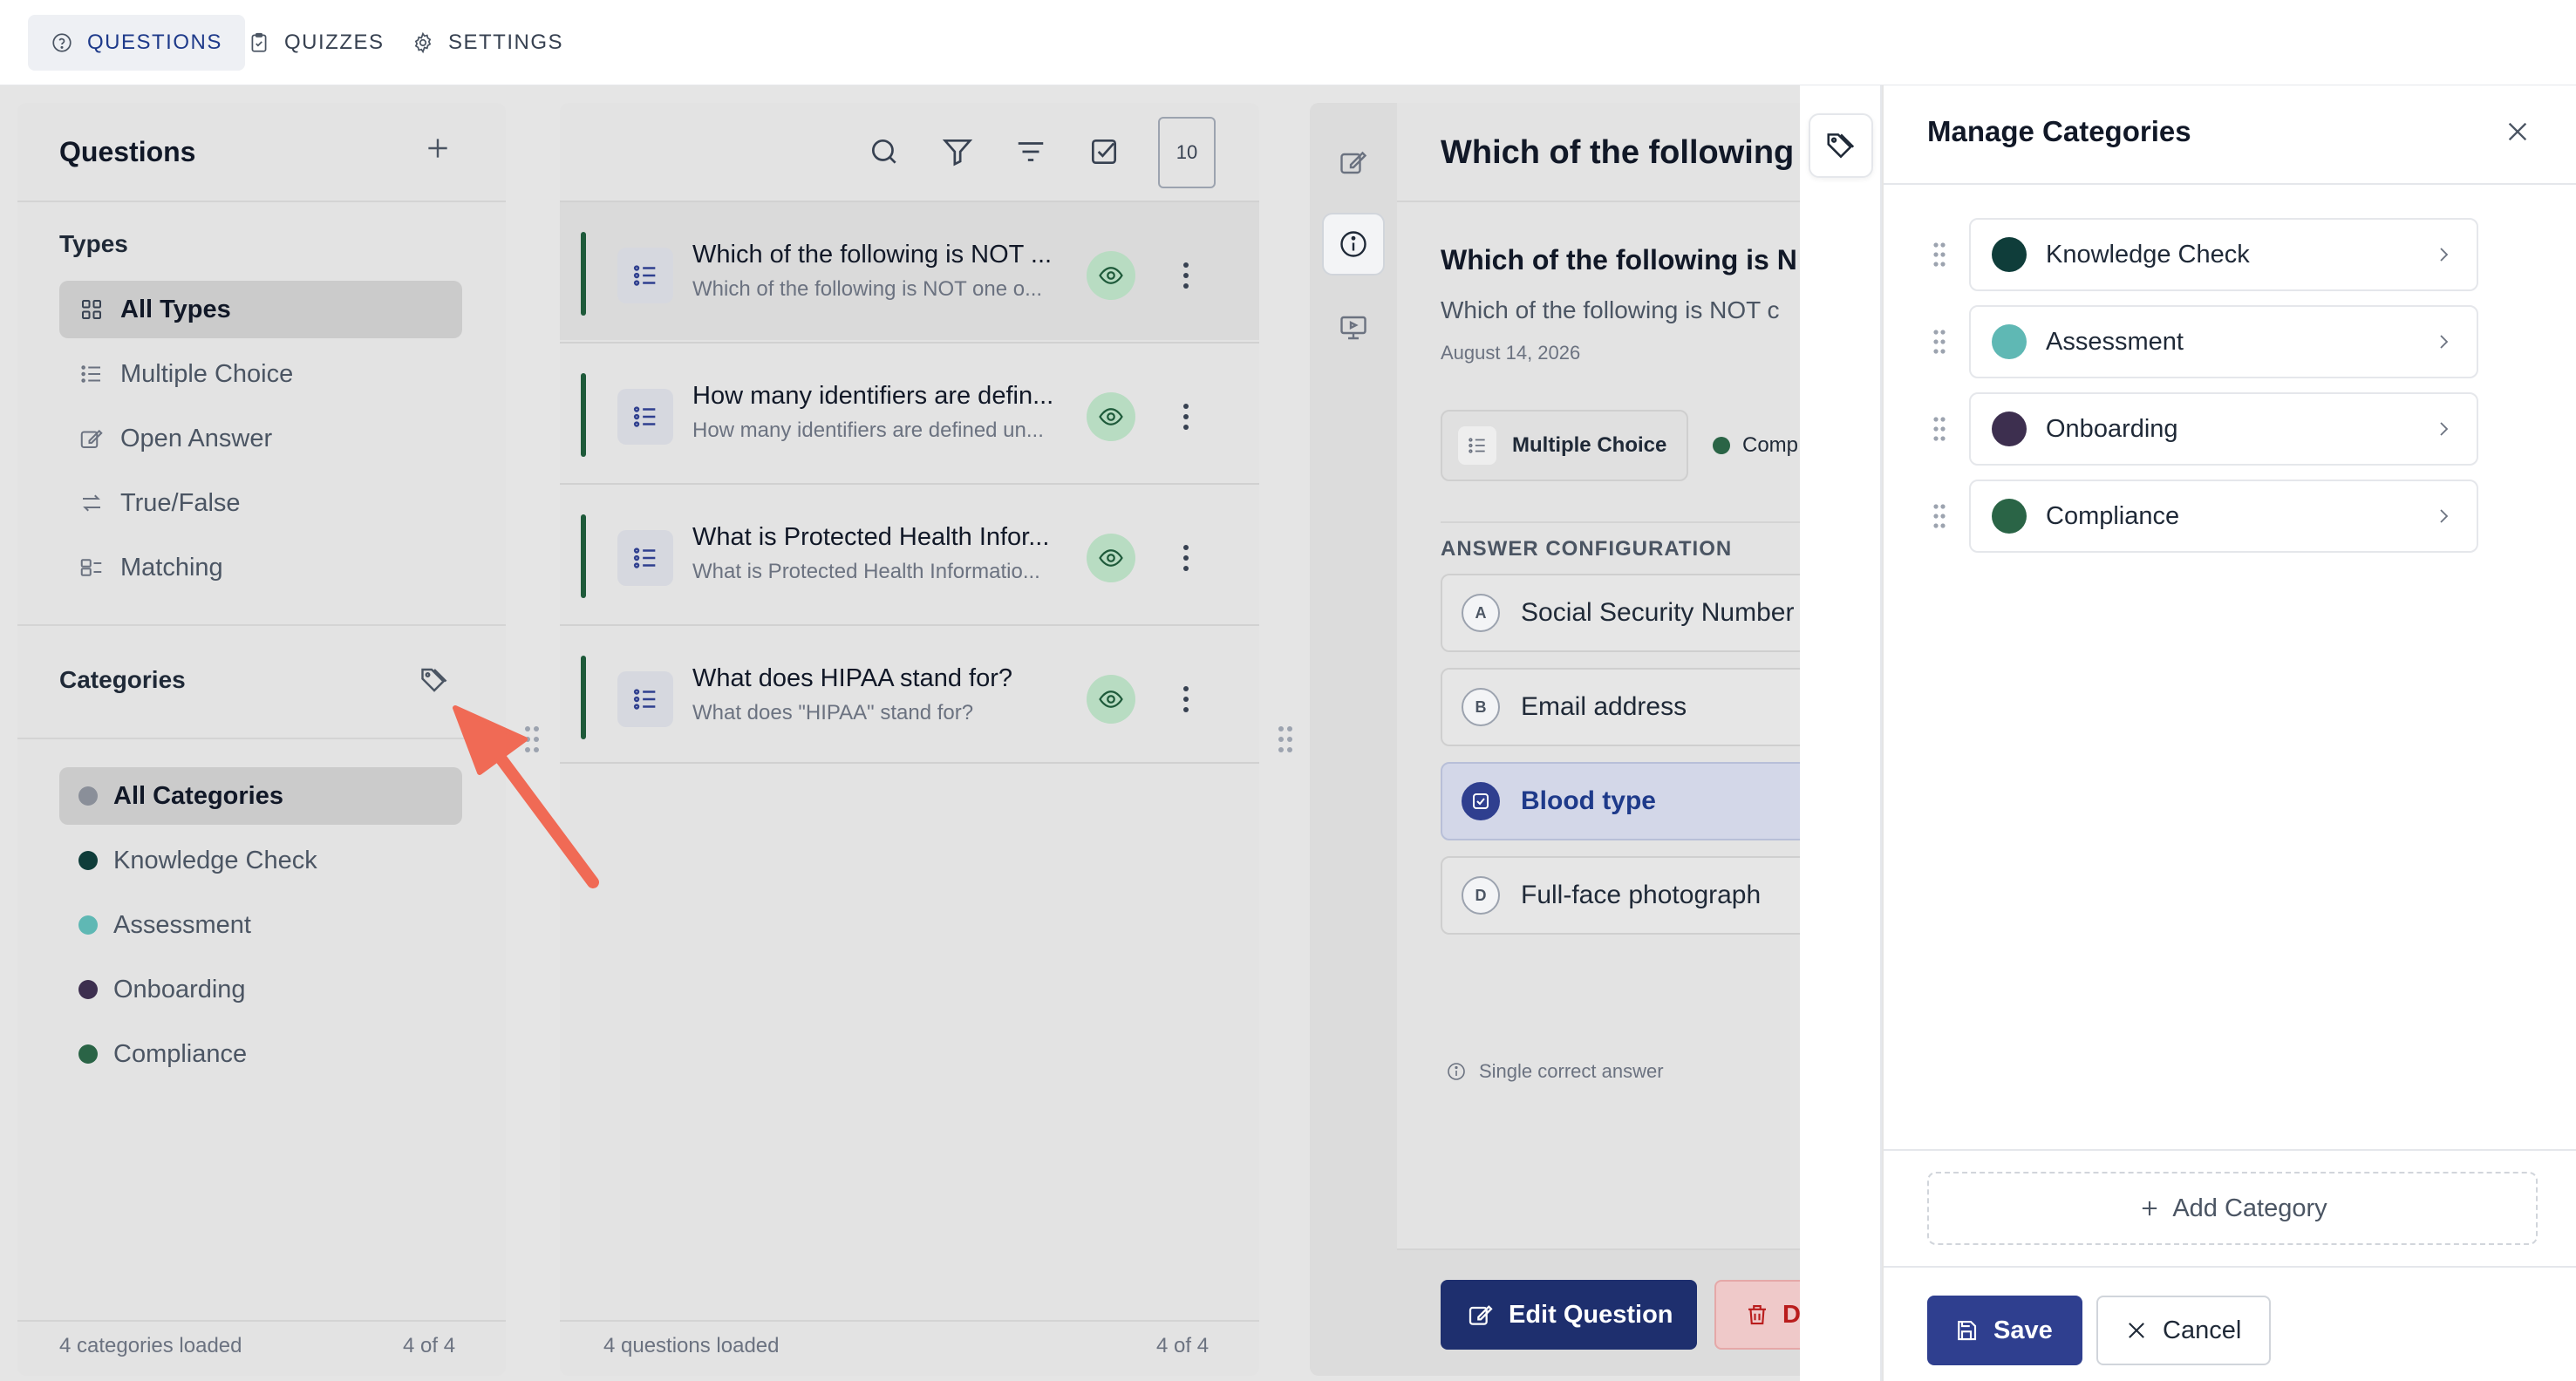 This screenshot has width=2576, height=1381. I want to click on eye-icon, so click(1111, 417).